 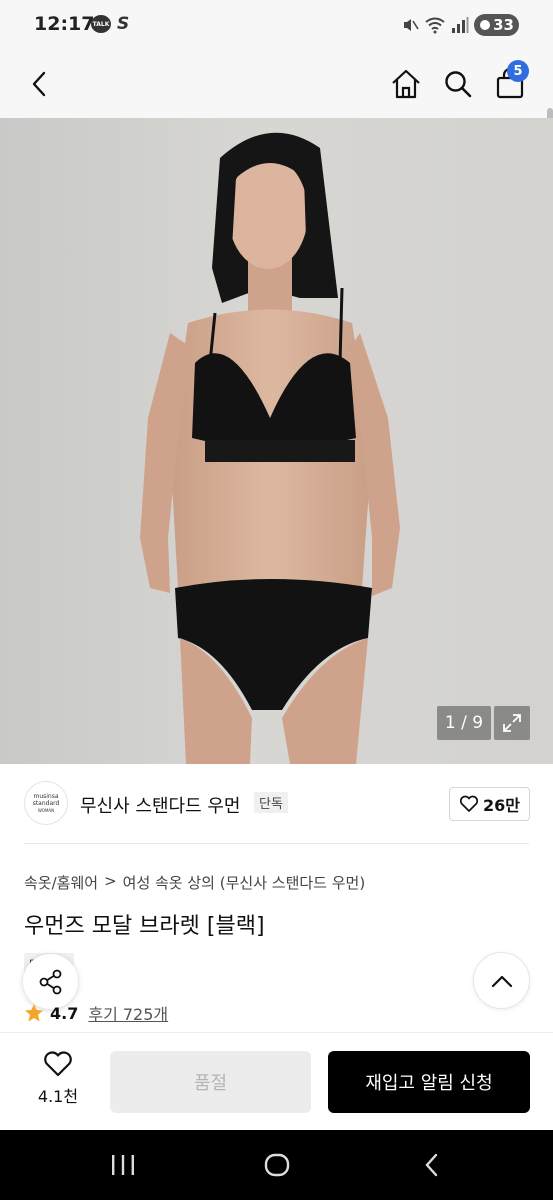 I want to click on expand-image-button, so click(x=512, y=723).